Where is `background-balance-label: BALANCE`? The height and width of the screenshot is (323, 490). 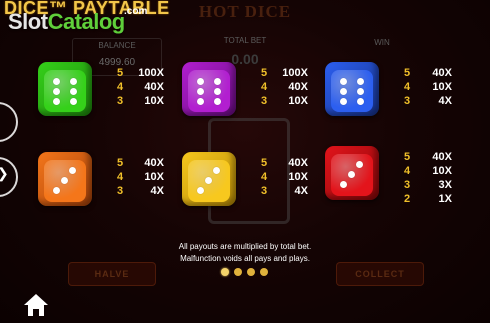
background-balance-label: BALANCE is located at coordinates (117, 45).